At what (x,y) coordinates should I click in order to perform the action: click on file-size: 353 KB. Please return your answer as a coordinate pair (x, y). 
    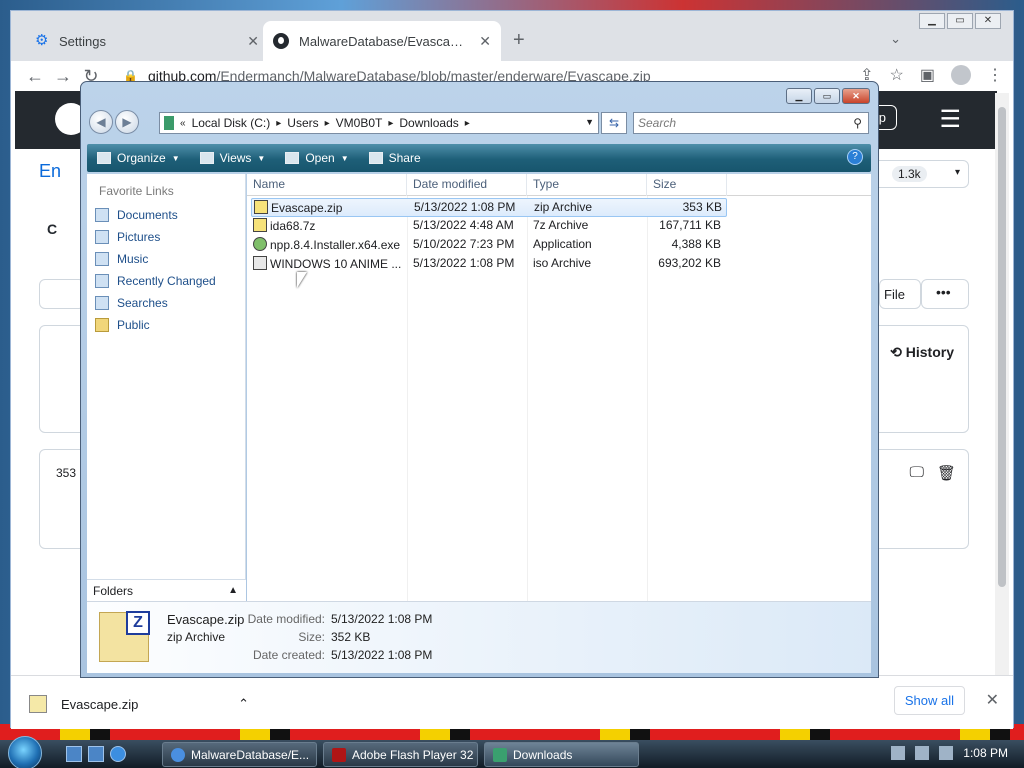
    Looking at the image, I should click on (702, 207).